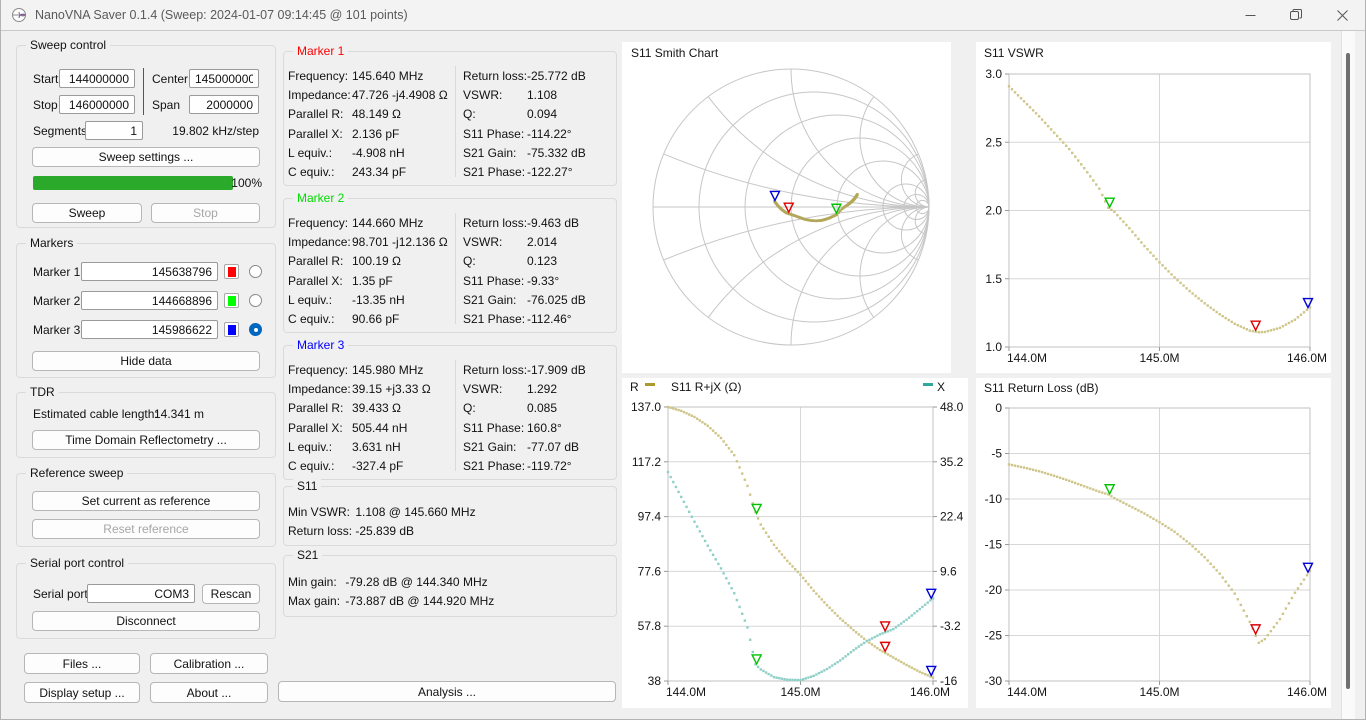 This screenshot has width=1366, height=720. What do you see at coordinates (634, 387) in the screenshot?
I see `svg-text: R` at bounding box center [634, 387].